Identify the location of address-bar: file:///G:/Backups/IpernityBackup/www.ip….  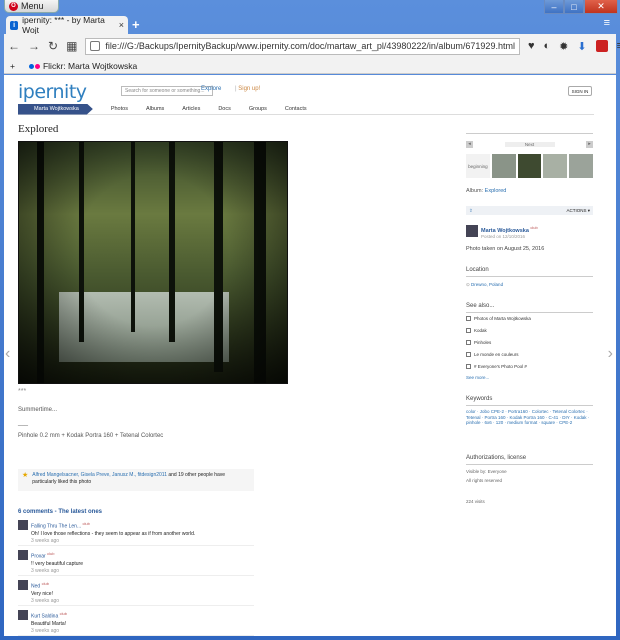
(302, 46).